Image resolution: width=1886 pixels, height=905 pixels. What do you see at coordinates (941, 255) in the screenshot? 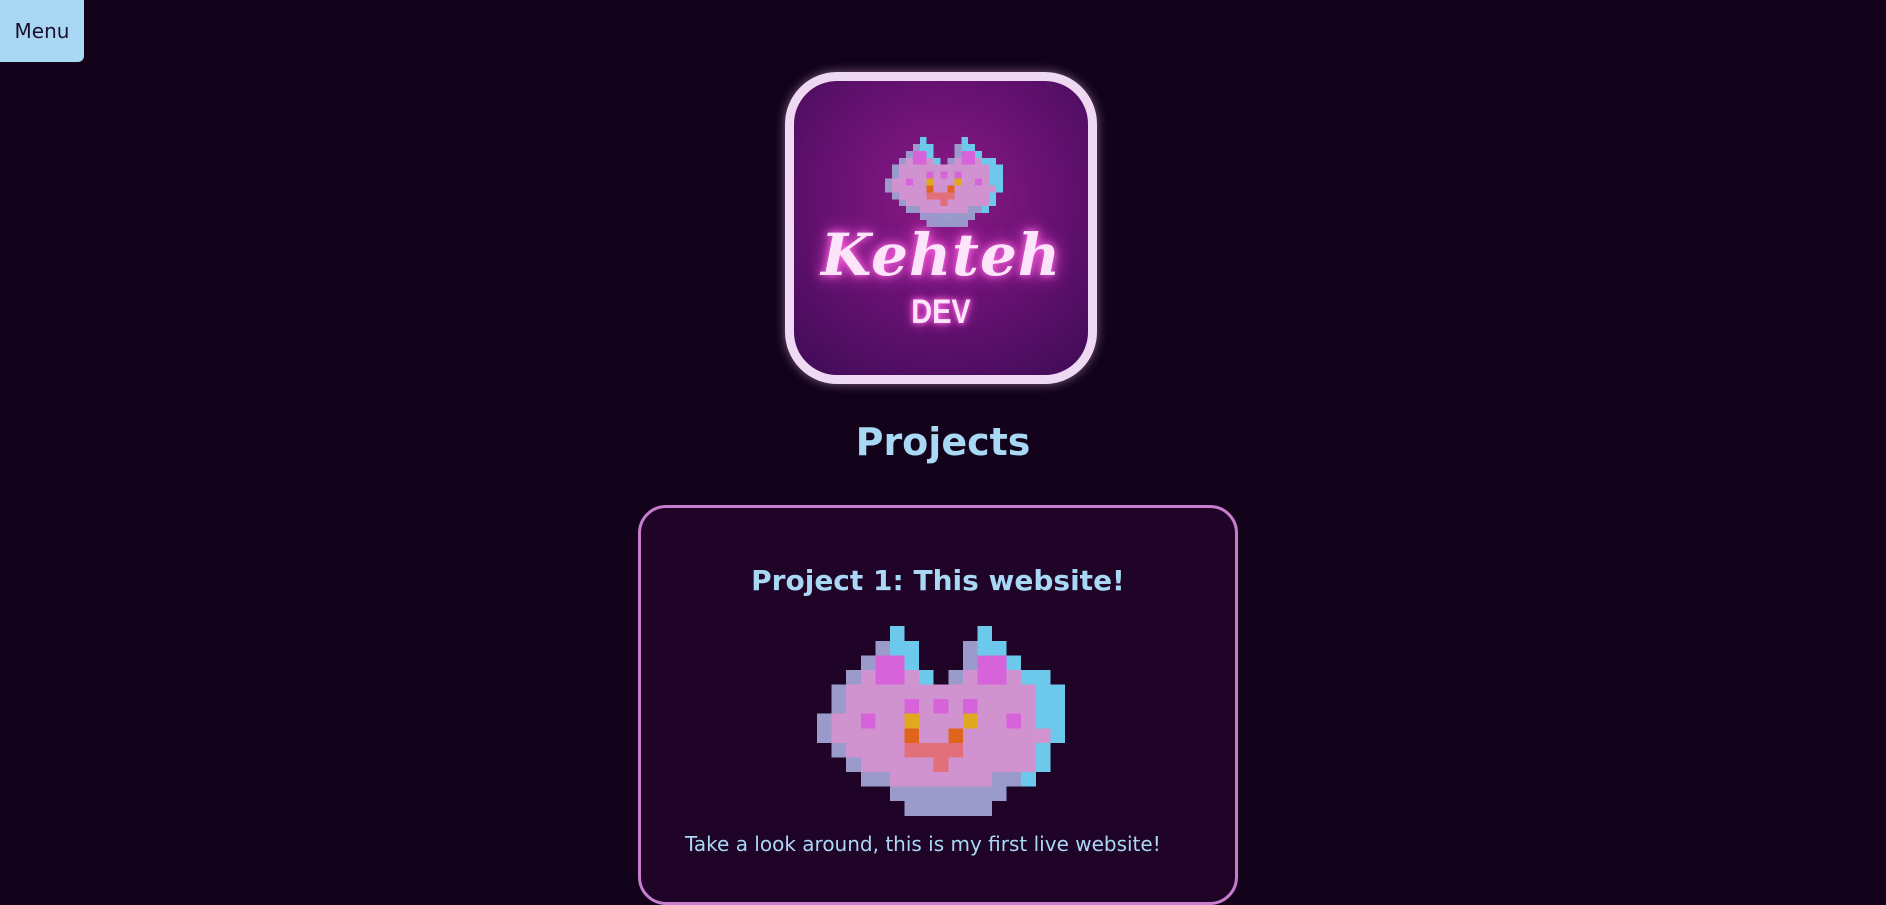
I see `logo-wordmark: Kehteh` at bounding box center [941, 255].